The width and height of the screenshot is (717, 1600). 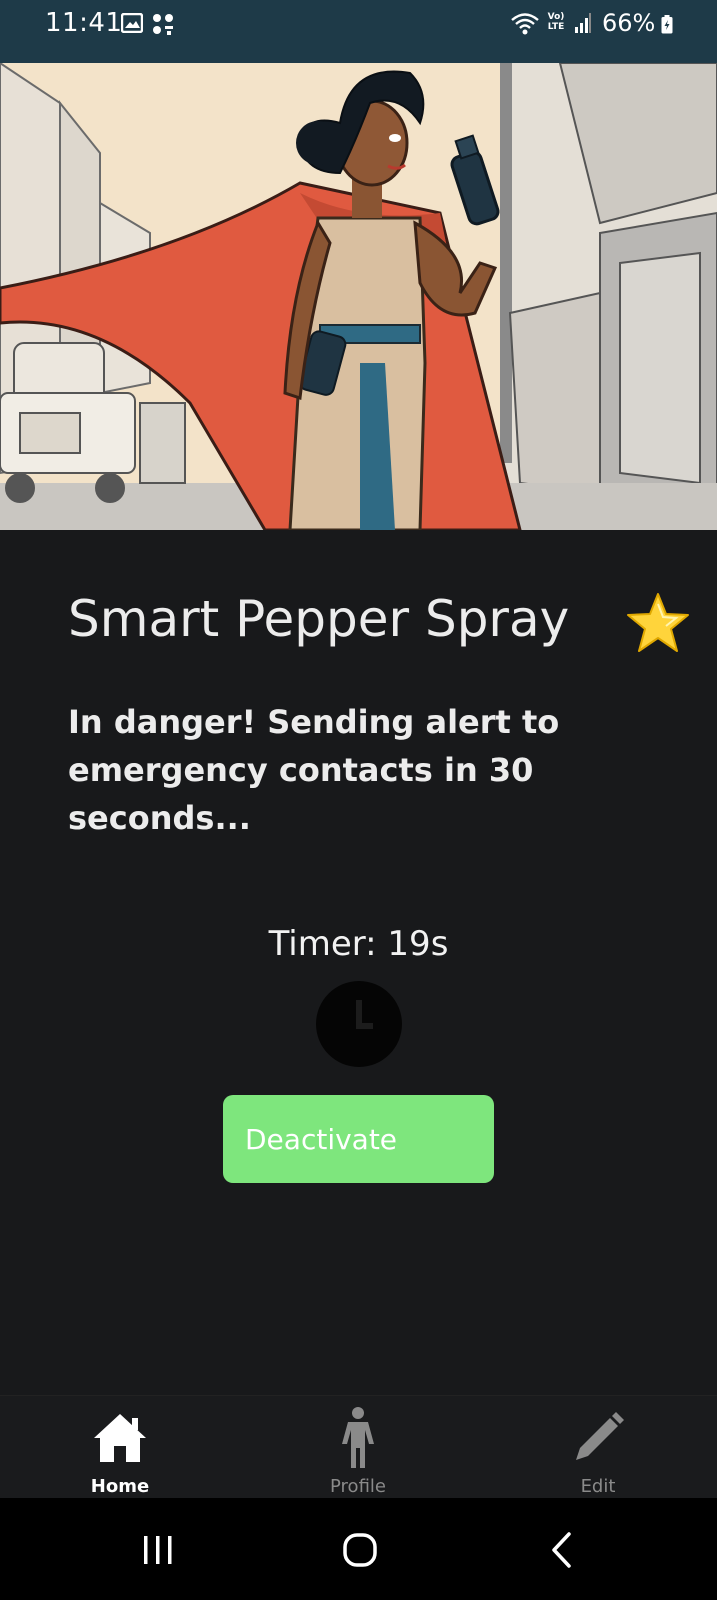 What do you see at coordinates (667, 24) in the screenshot?
I see `battery-icon` at bounding box center [667, 24].